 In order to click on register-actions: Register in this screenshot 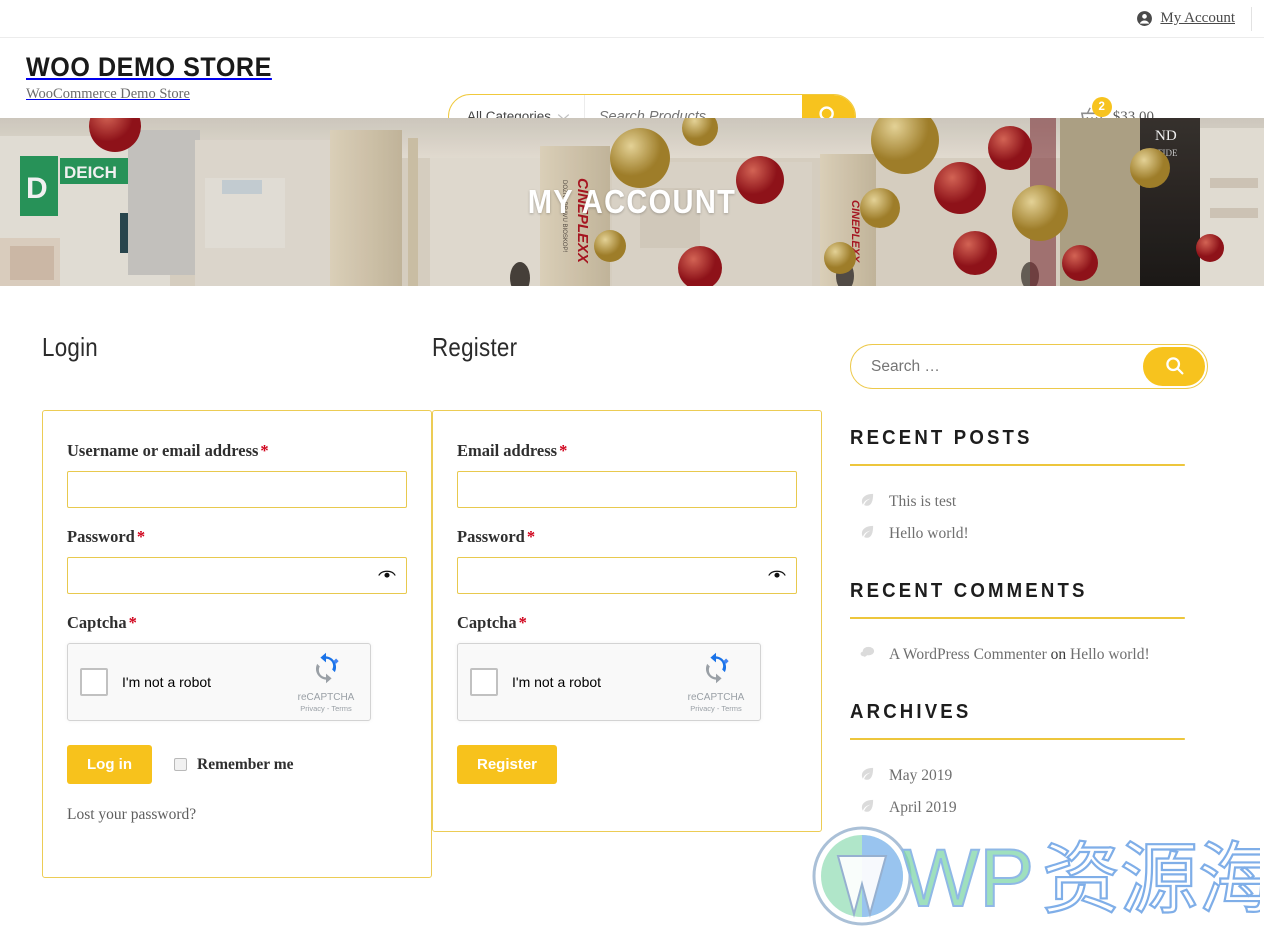, I will do `click(627, 764)`.